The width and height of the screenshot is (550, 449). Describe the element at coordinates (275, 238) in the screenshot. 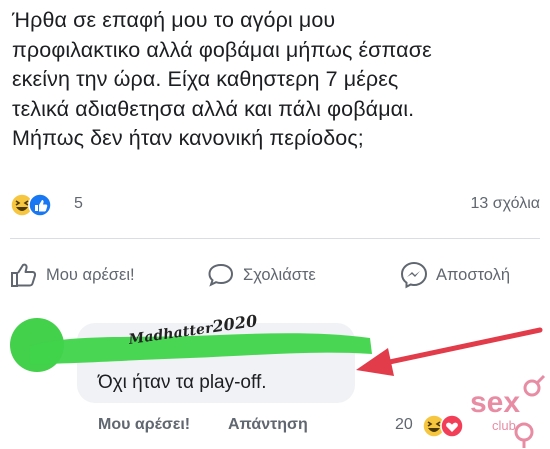

I see `divider` at that location.